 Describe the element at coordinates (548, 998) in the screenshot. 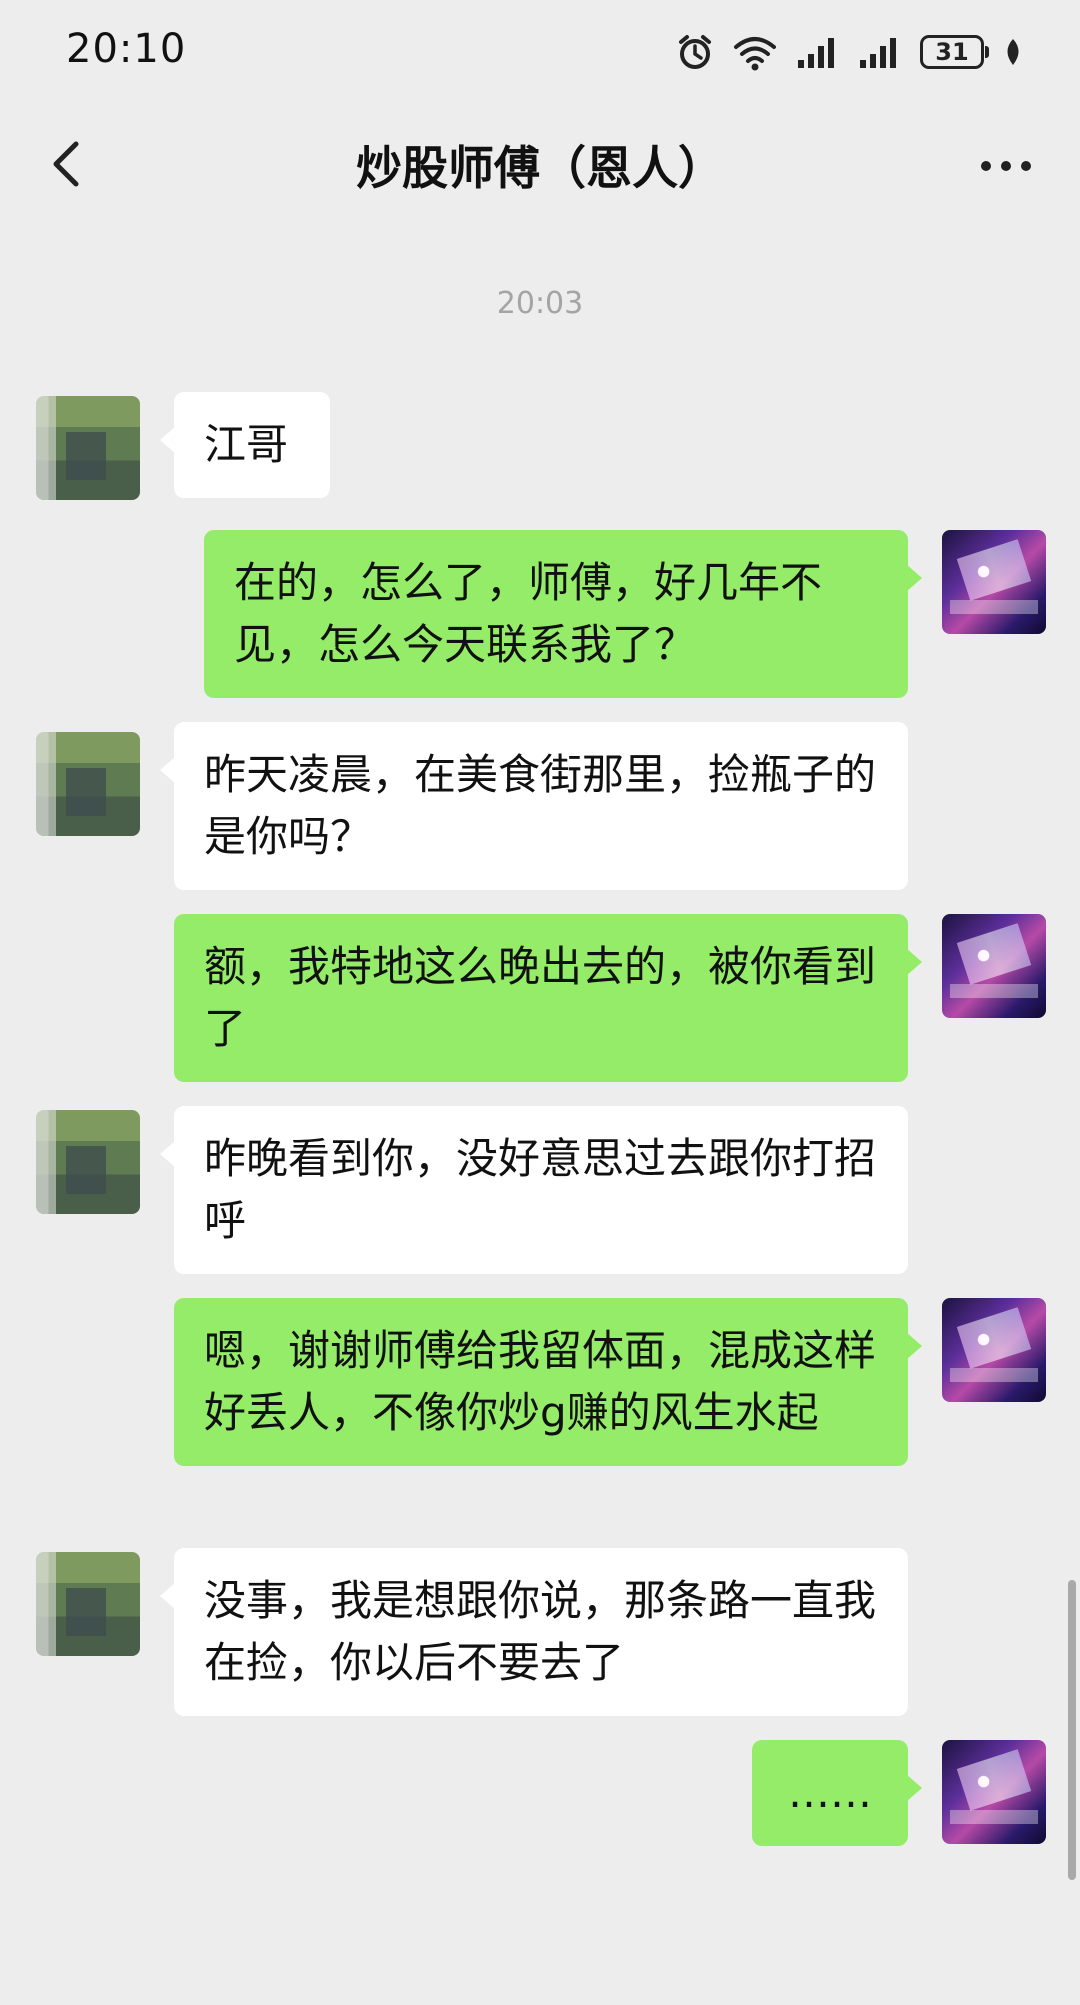

I see `message-bubble: 额，我特地这么晚出去的，被你看到了` at that location.